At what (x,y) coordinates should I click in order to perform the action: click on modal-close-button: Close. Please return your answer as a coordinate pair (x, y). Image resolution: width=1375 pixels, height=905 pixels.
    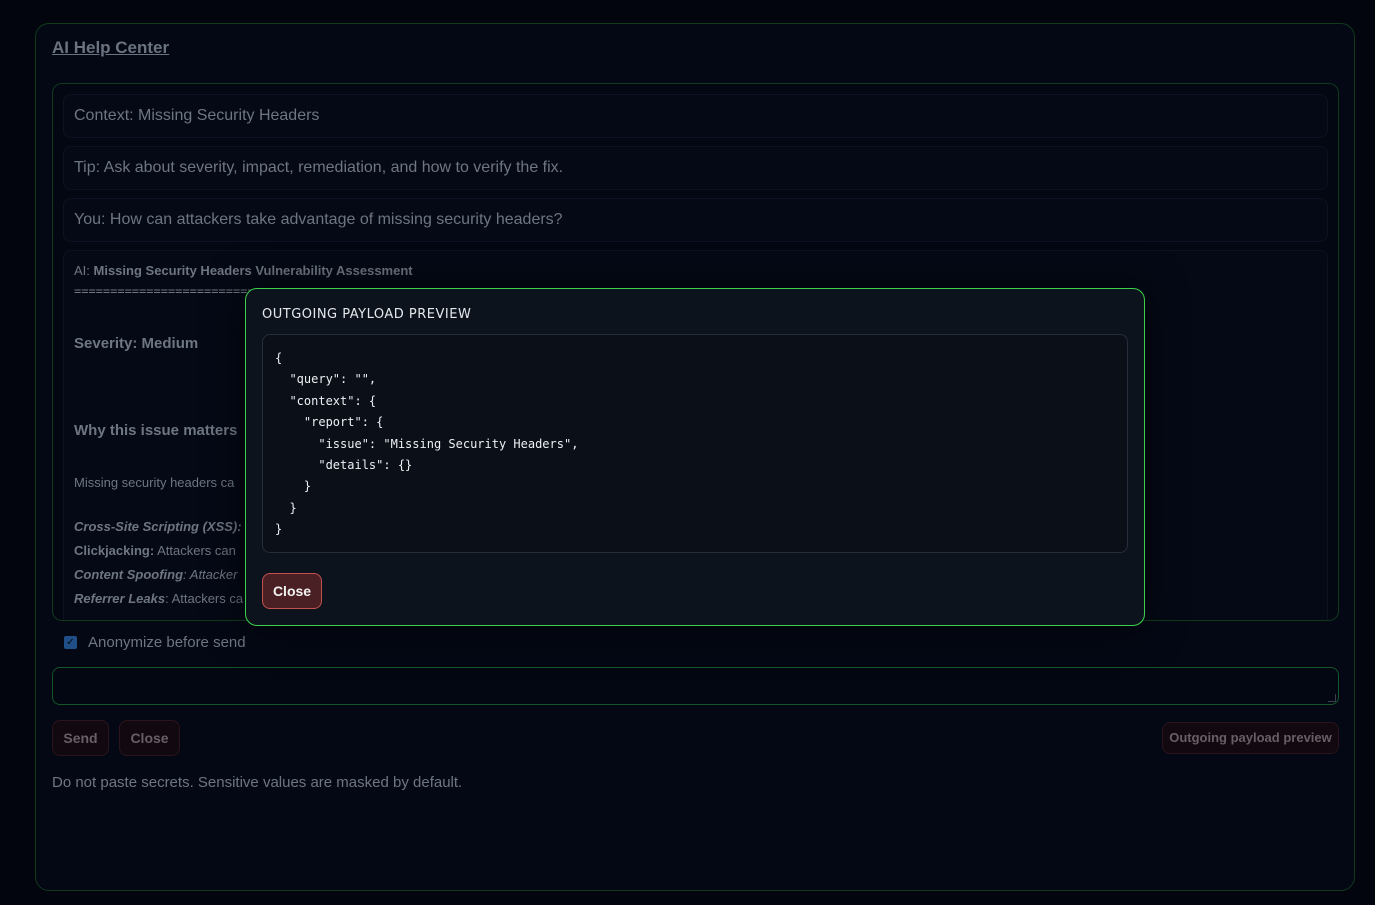
    Looking at the image, I should click on (292, 591).